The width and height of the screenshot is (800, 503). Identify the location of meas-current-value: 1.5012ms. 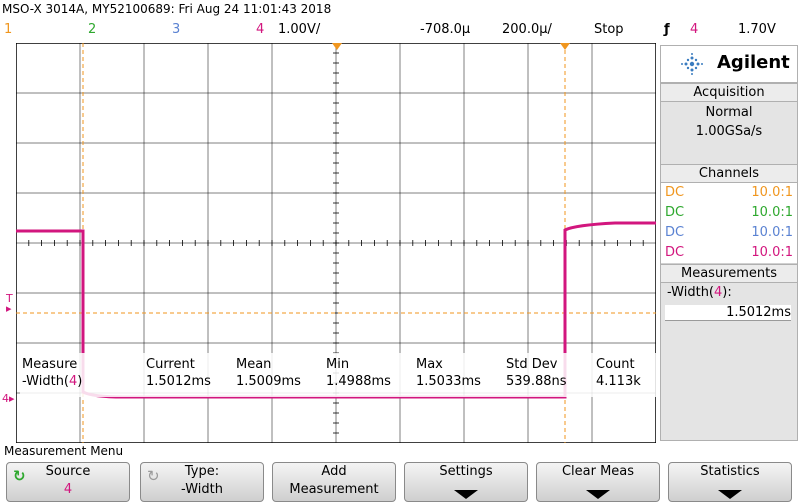
(178, 381).